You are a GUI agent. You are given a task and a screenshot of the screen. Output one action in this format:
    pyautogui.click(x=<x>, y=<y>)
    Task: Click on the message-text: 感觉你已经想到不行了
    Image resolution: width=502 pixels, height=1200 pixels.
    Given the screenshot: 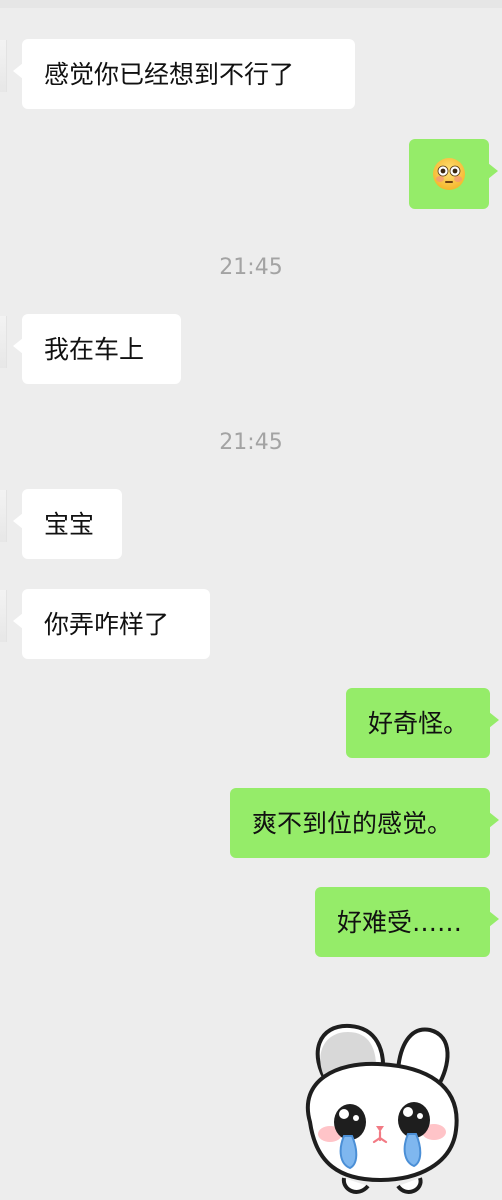 What is the action you would take?
    pyautogui.click(x=169, y=74)
    